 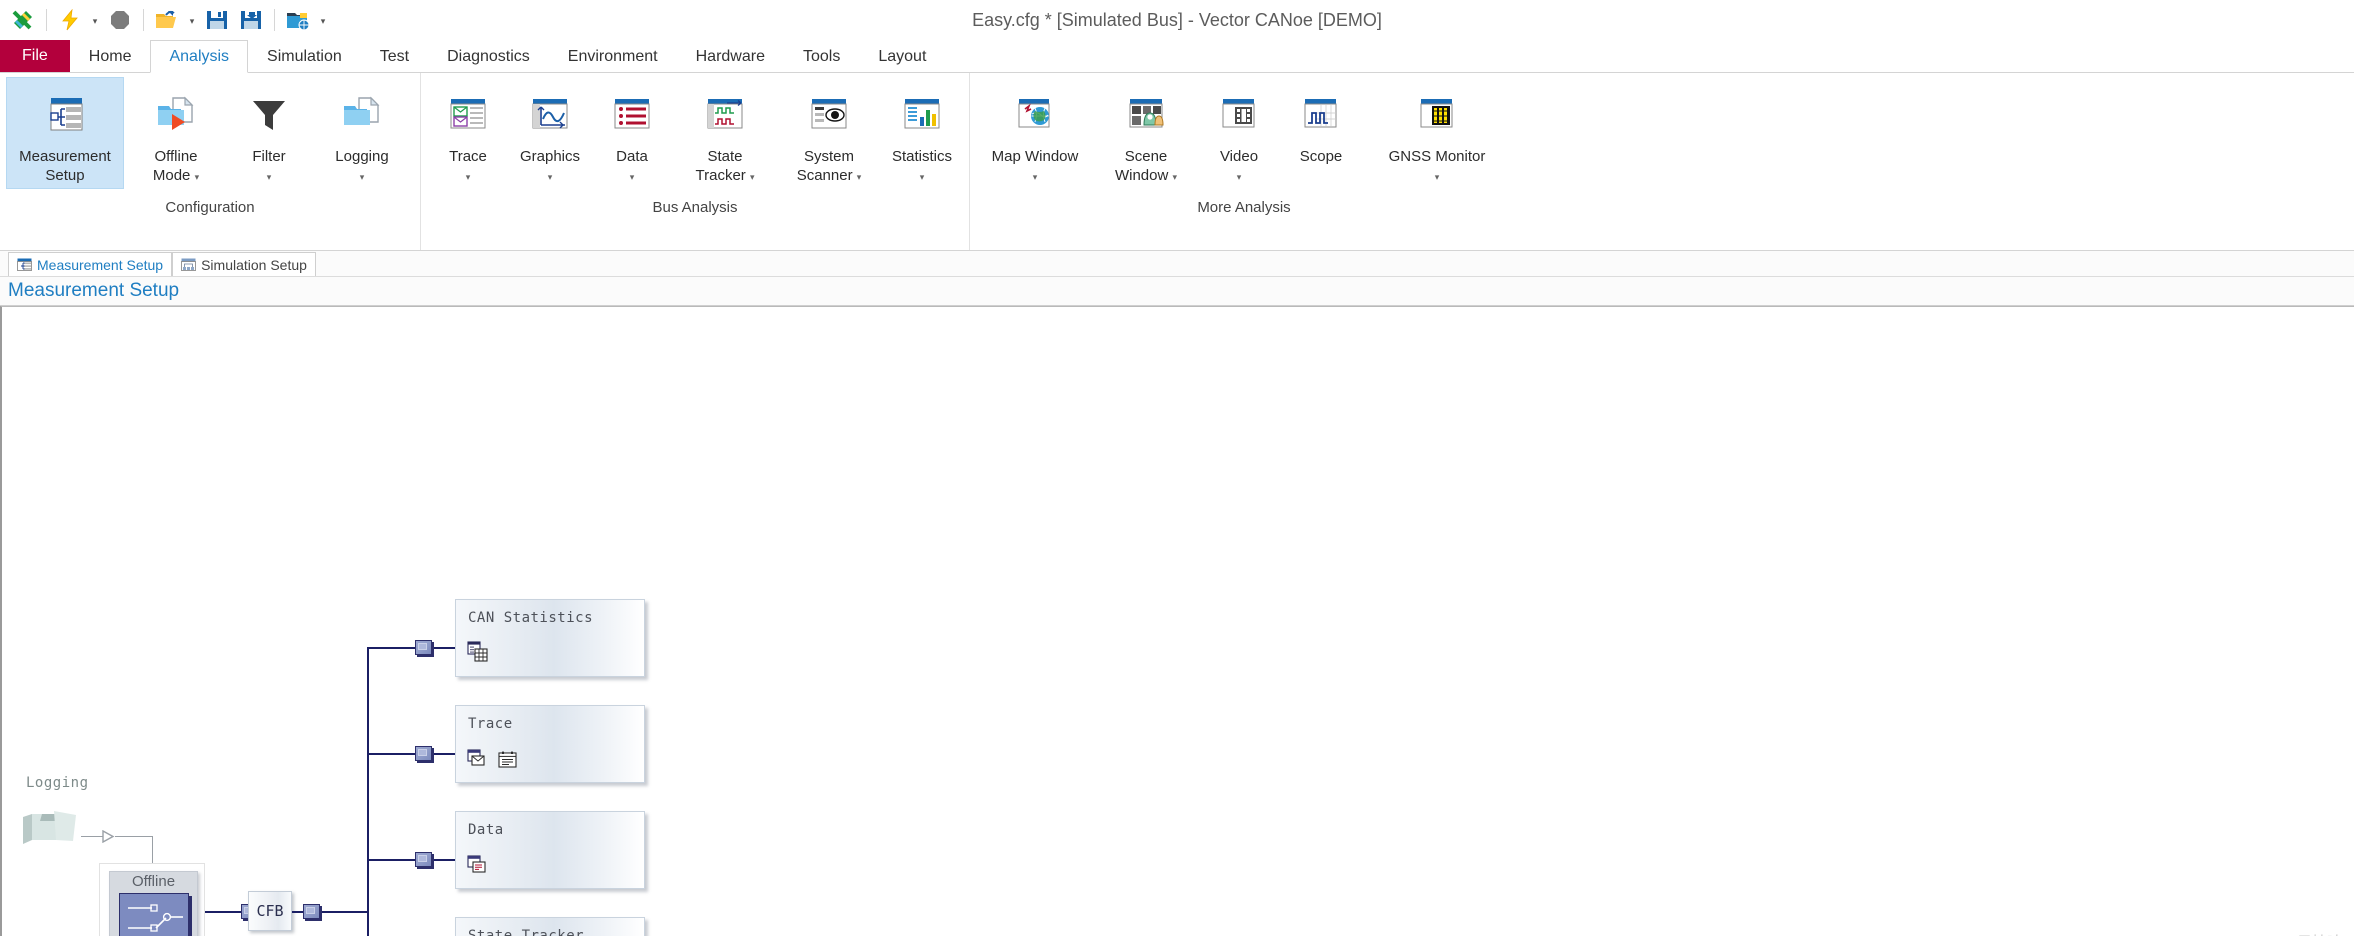 What do you see at coordinates (632, 167) in the screenshot?
I see `ribbon-button-label: Data ▾` at bounding box center [632, 167].